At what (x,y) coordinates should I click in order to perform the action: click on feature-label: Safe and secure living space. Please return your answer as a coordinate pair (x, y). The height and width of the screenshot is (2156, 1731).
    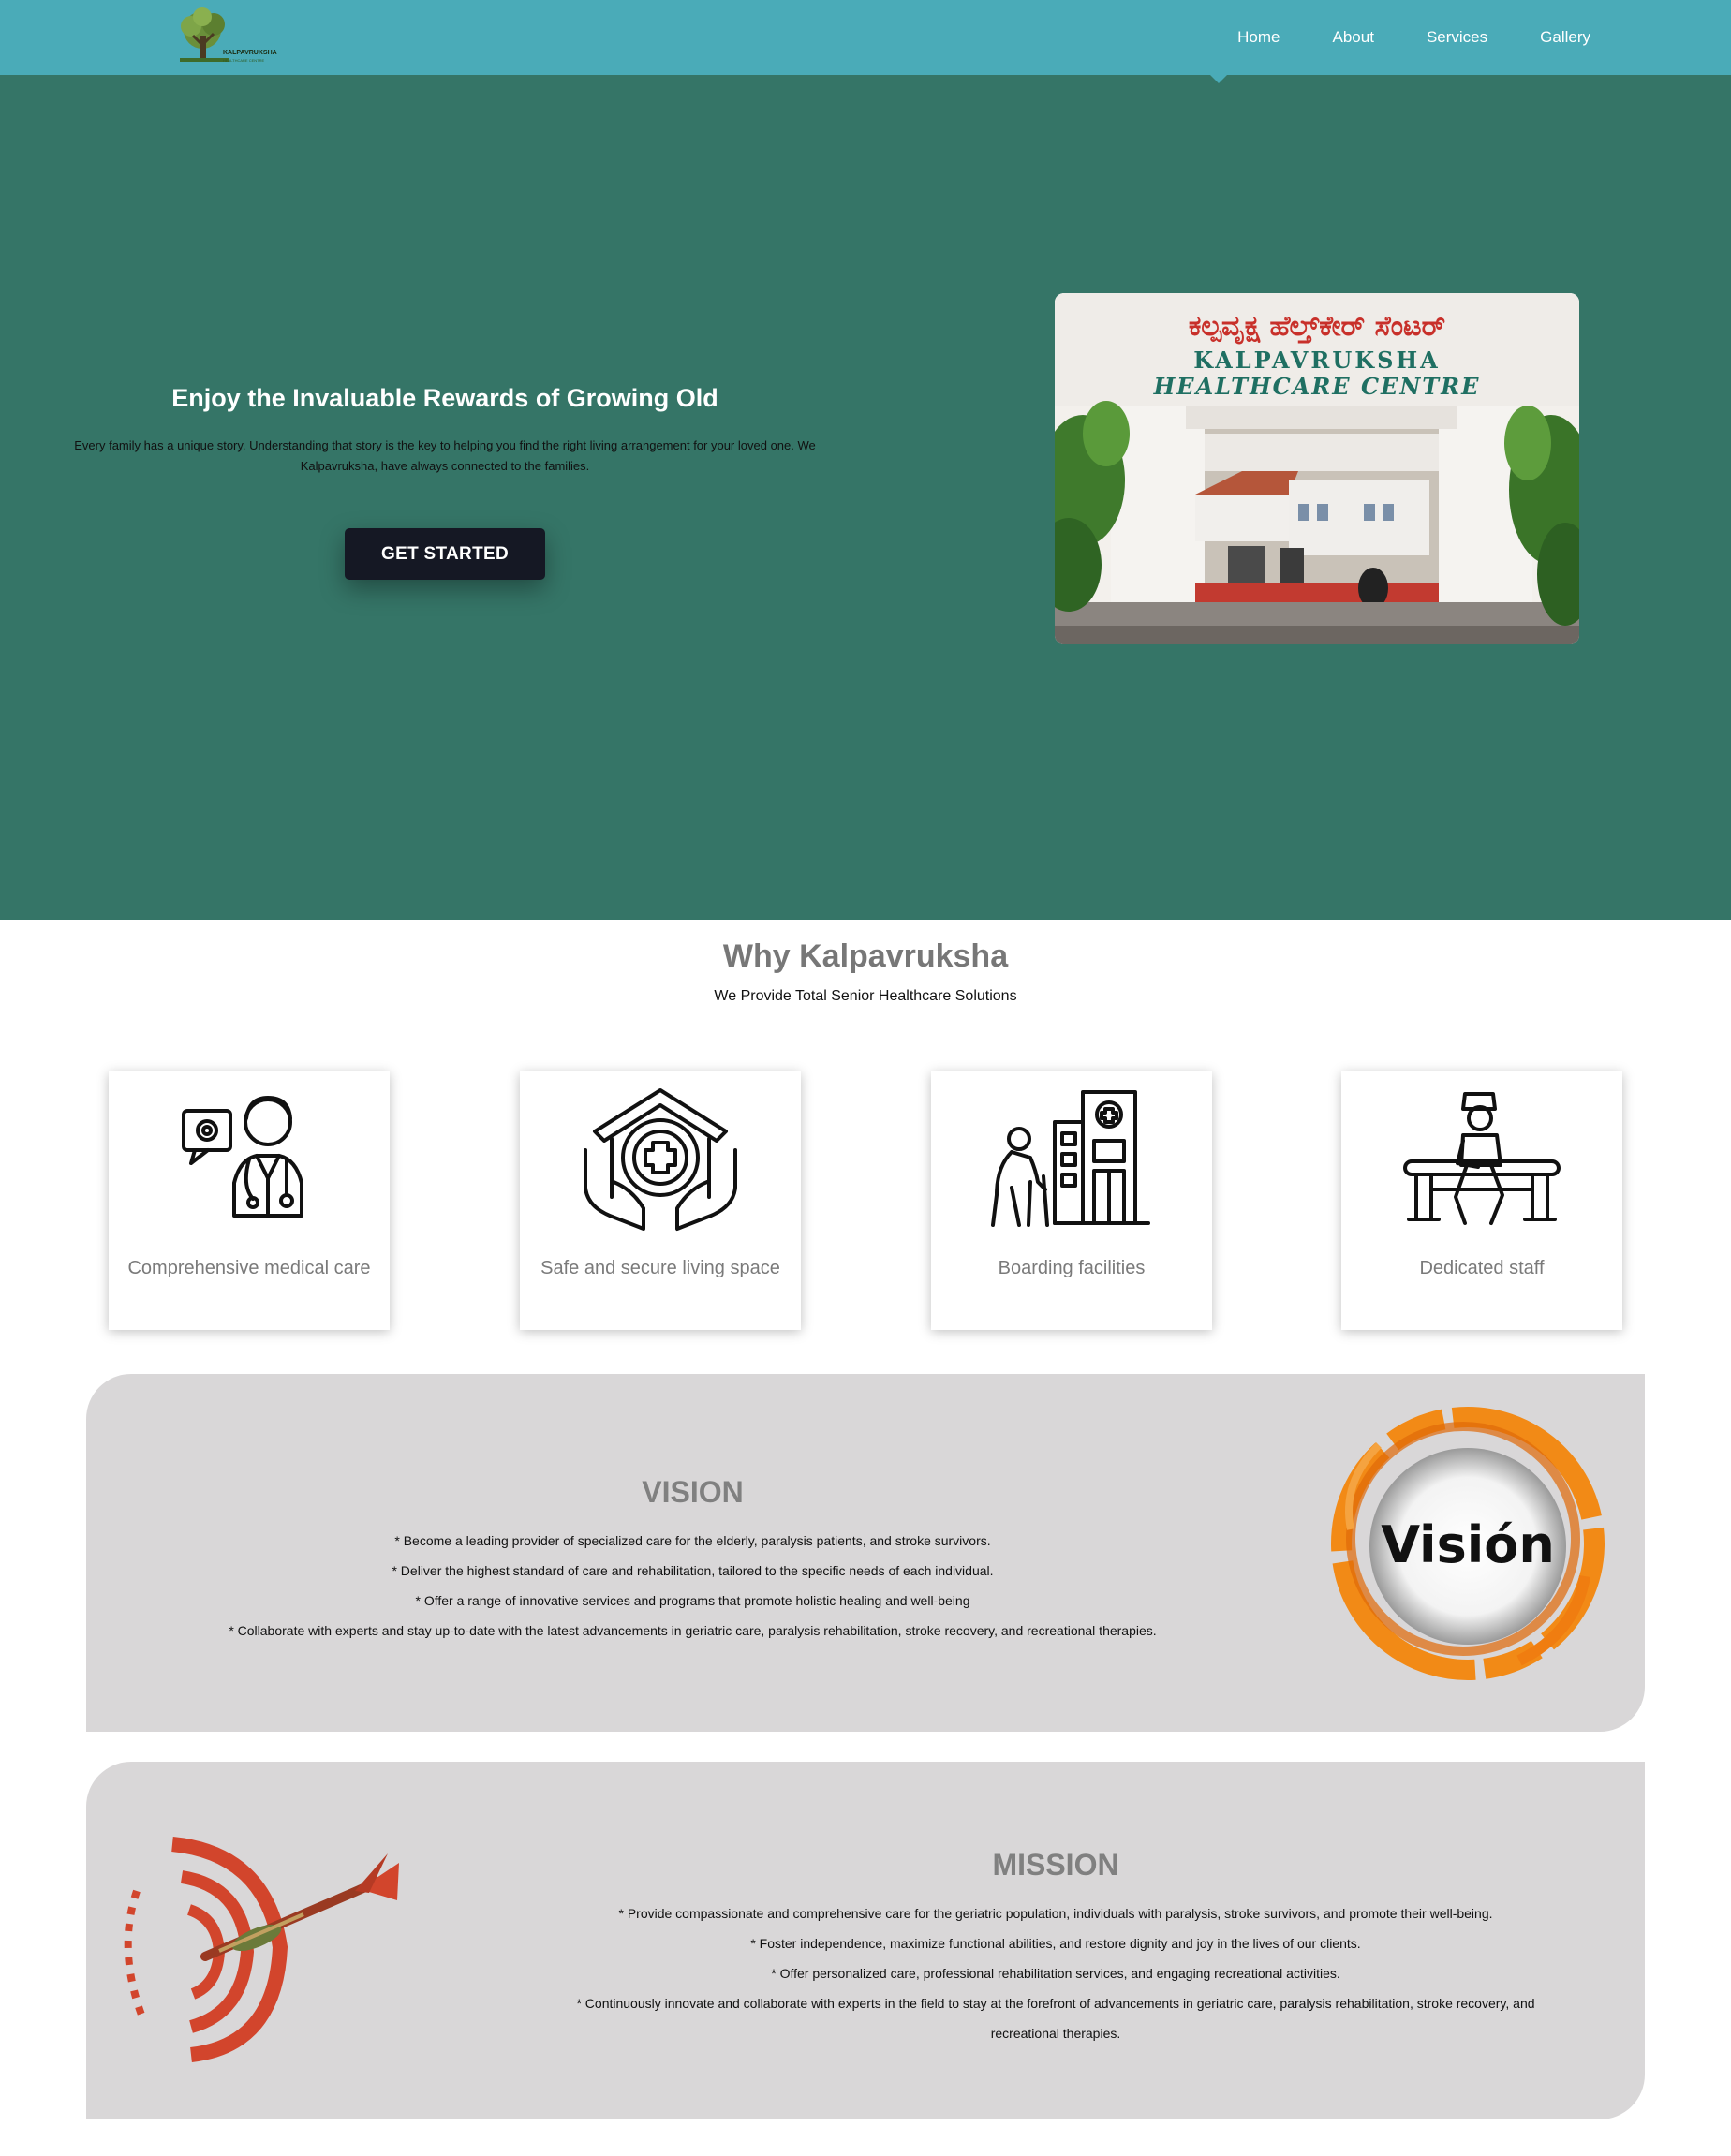
    Looking at the image, I should click on (660, 1268).